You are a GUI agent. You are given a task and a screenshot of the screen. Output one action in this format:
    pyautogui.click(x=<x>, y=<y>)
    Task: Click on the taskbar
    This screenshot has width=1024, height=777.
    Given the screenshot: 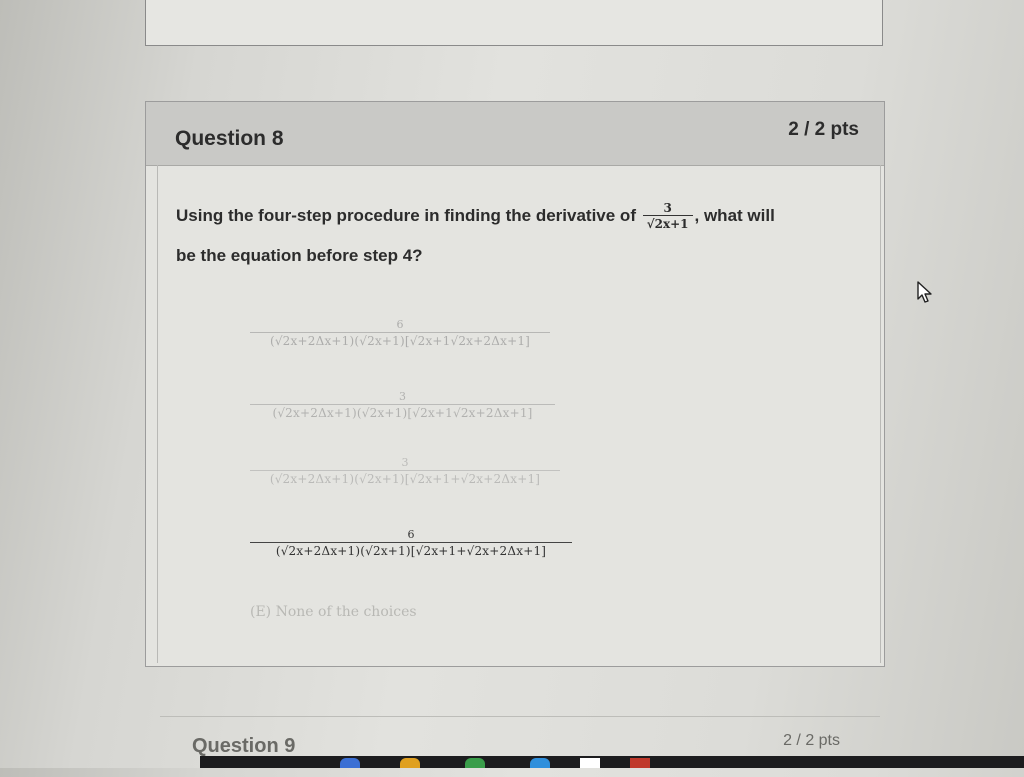 What is the action you would take?
    pyautogui.click(x=612, y=762)
    